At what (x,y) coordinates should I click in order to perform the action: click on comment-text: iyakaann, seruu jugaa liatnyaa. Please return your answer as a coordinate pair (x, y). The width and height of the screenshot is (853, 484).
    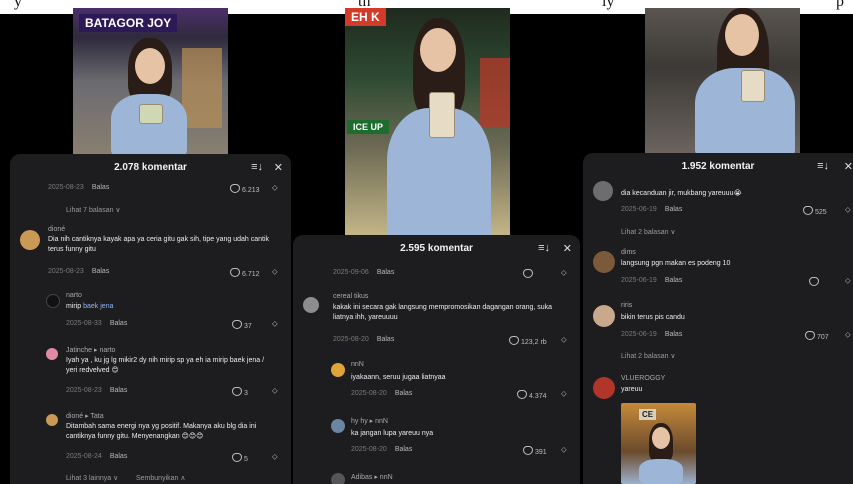
    Looking at the image, I should click on (398, 377).